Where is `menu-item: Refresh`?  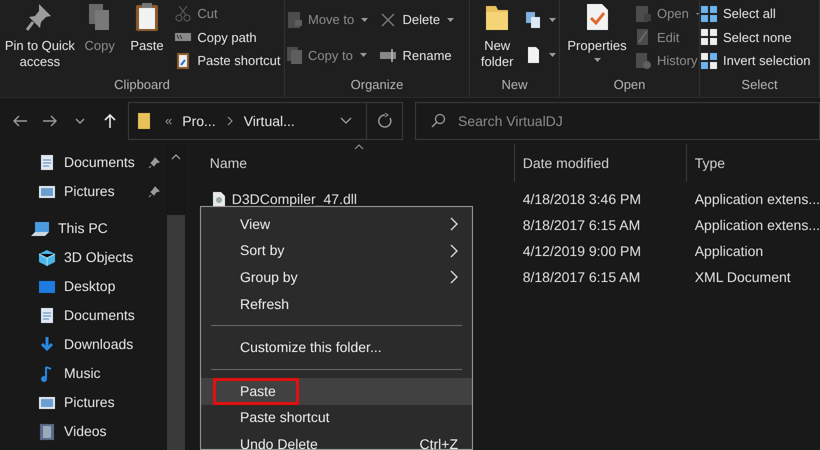
menu-item: Refresh is located at coordinates (336, 304).